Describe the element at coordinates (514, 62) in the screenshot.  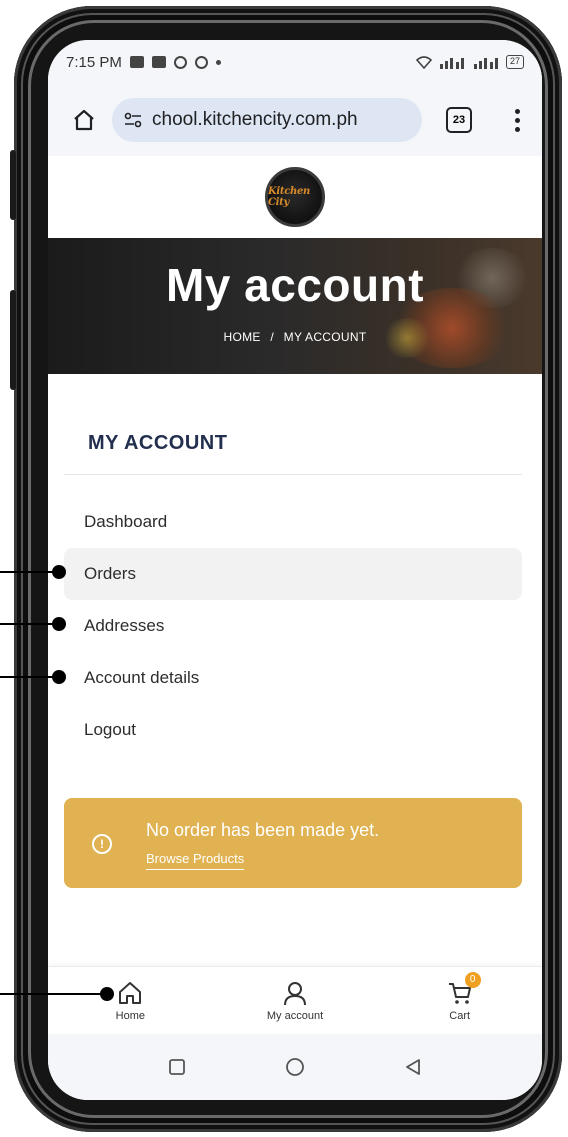
I see `battery-icon: 27` at that location.